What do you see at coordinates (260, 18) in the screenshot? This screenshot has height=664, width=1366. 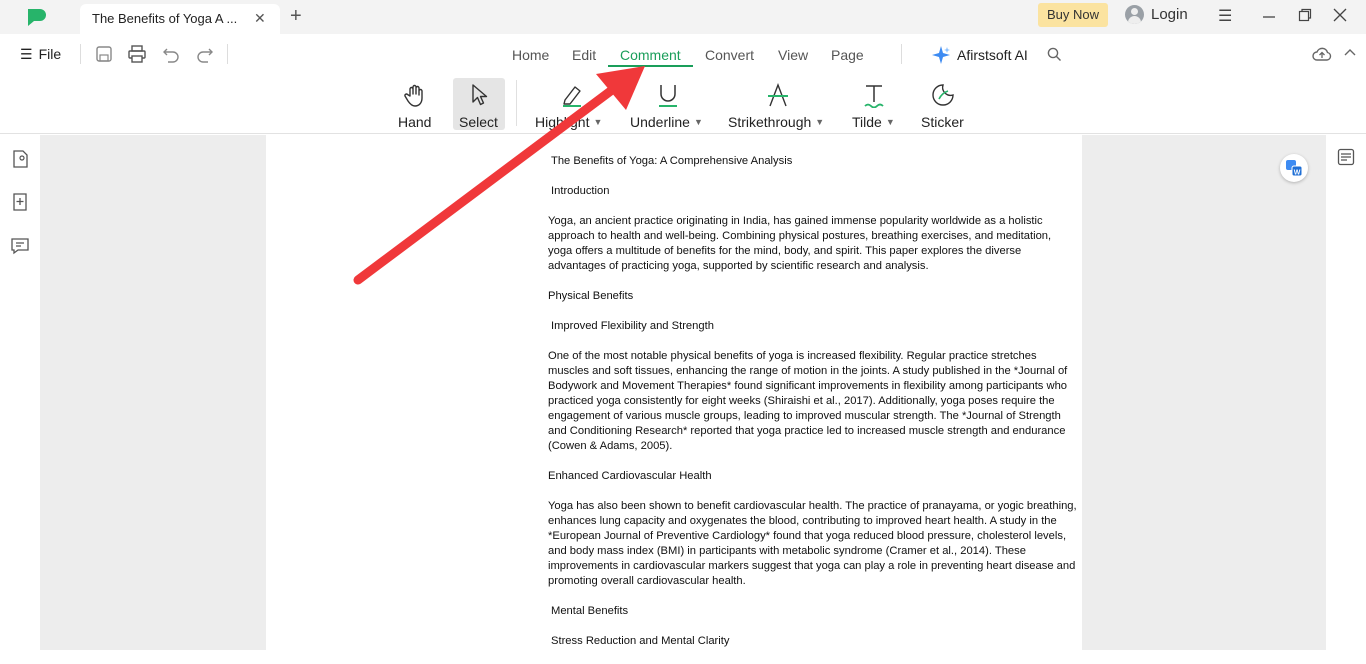 I see `close-tab-icon: ✕` at bounding box center [260, 18].